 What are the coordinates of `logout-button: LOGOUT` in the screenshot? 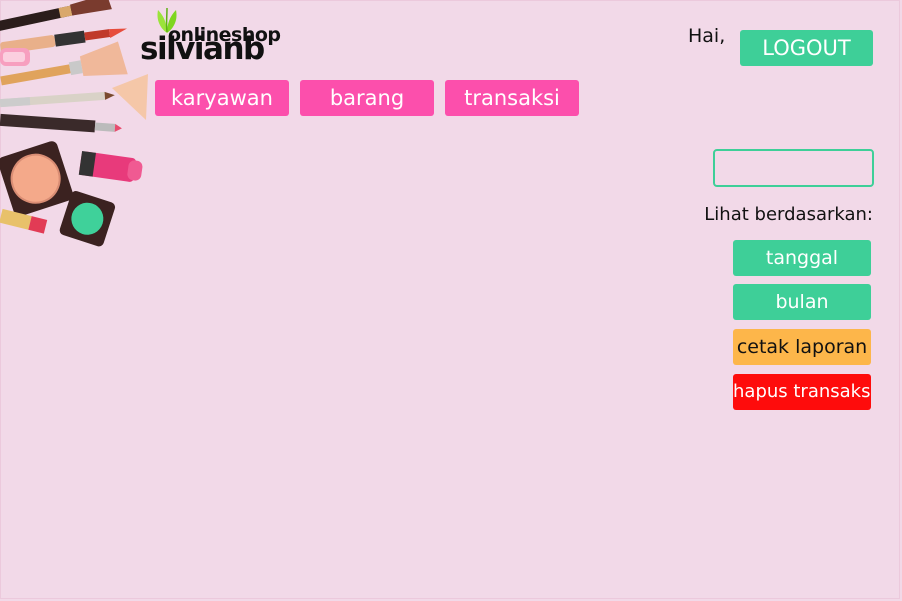 It's located at (806, 48).